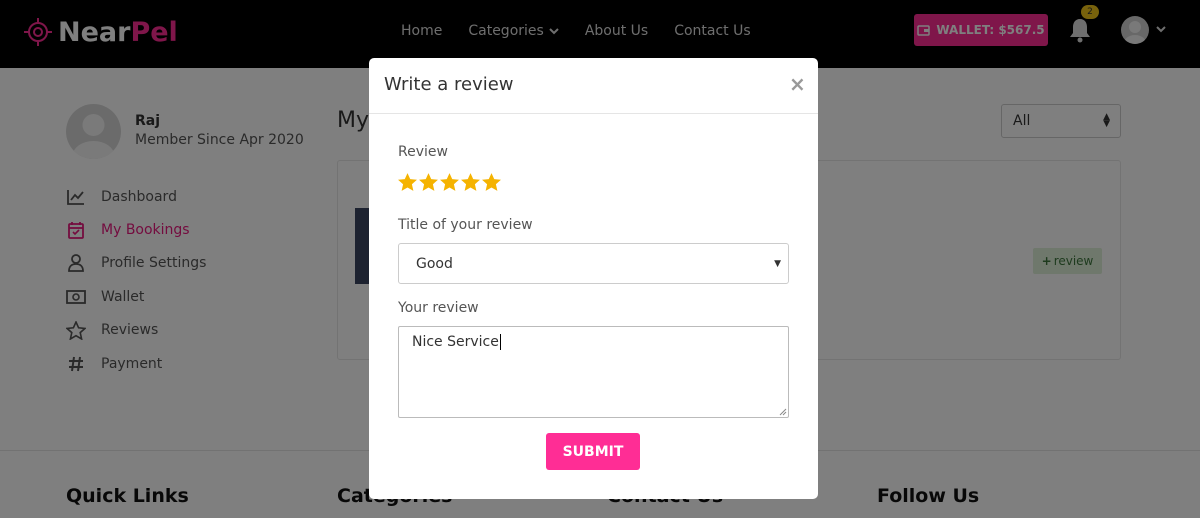 The image size is (1200, 518). I want to click on close-icon: ×, so click(797, 84).